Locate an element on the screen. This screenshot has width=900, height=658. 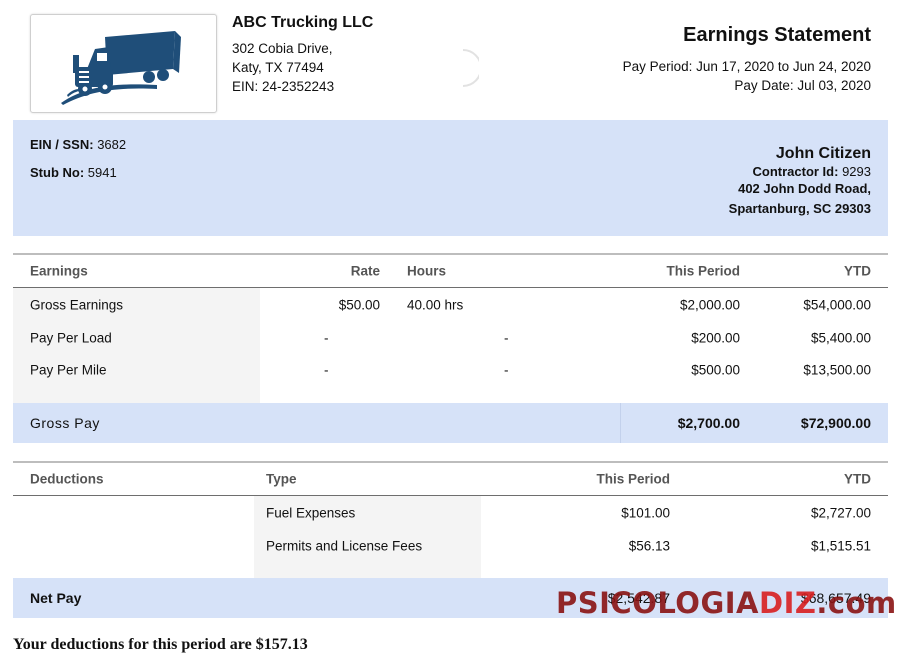
earning-hours: 40.00 hrs is located at coordinates (435, 305).